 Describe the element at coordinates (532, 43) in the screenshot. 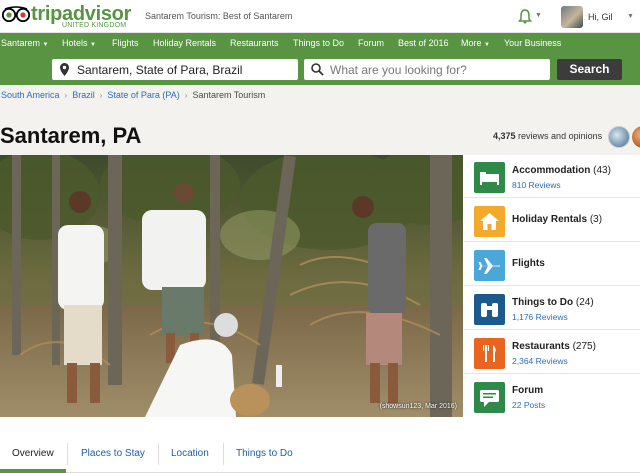

I see `nav-item-your-business: Your Business` at that location.